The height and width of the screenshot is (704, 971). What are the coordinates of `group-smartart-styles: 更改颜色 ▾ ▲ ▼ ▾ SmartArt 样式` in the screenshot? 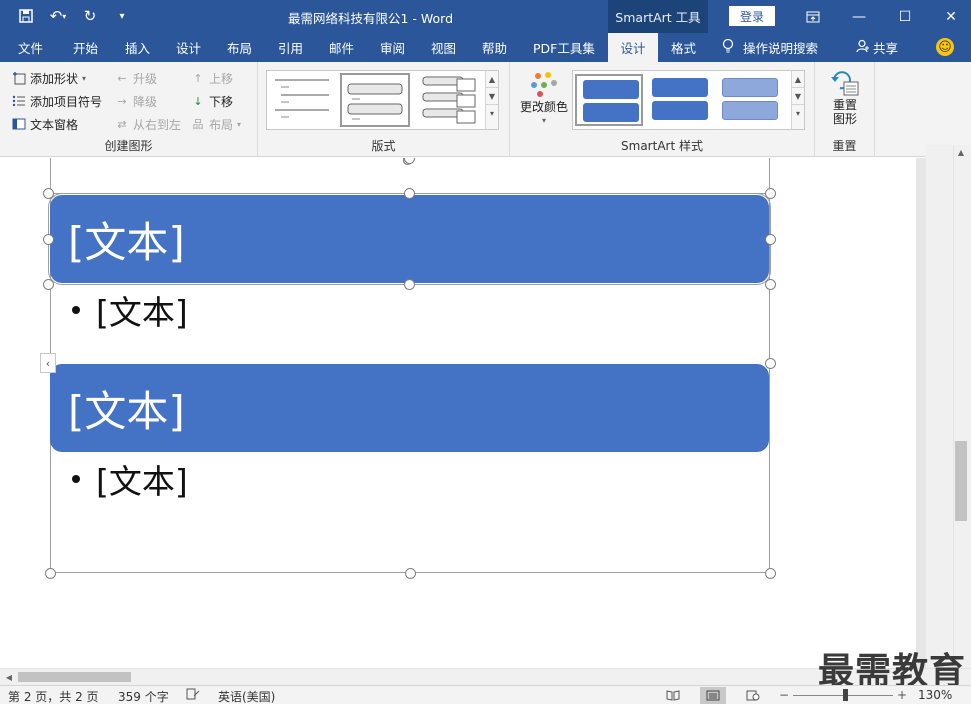 It's located at (662, 109).